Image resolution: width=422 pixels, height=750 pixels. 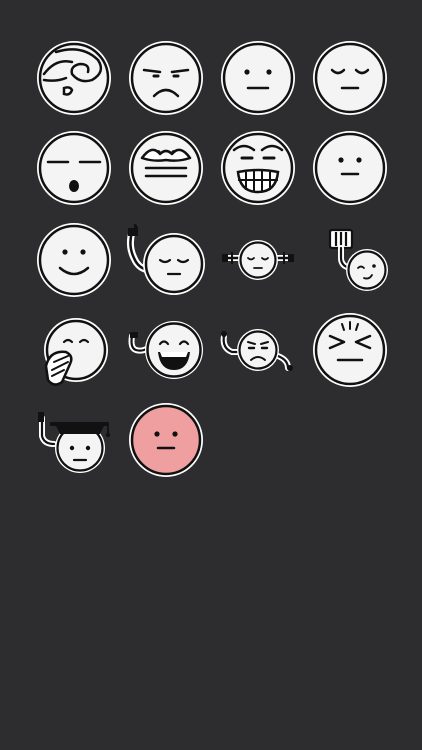 I want to click on emoji-sticker-eye-swirl, so click(x=74, y=78).